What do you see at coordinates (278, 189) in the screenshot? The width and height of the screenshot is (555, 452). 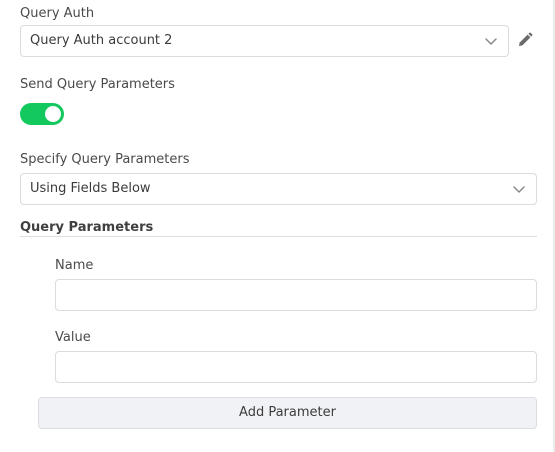 I see `specify-query-parameters-select: Using Fields Below` at bounding box center [278, 189].